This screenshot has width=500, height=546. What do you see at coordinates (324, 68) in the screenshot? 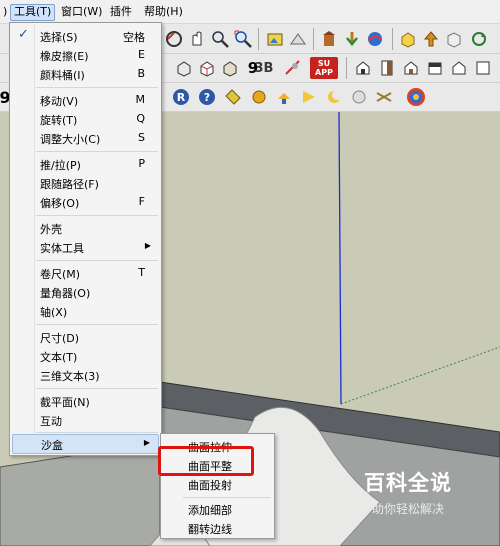
I see `su-app-icon: SU APP` at bounding box center [324, 68].